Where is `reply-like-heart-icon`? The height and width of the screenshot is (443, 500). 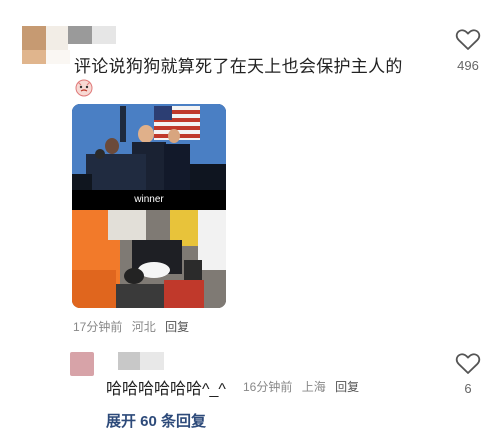
reply-like-heart-icon is located at coordinates (468, 364).